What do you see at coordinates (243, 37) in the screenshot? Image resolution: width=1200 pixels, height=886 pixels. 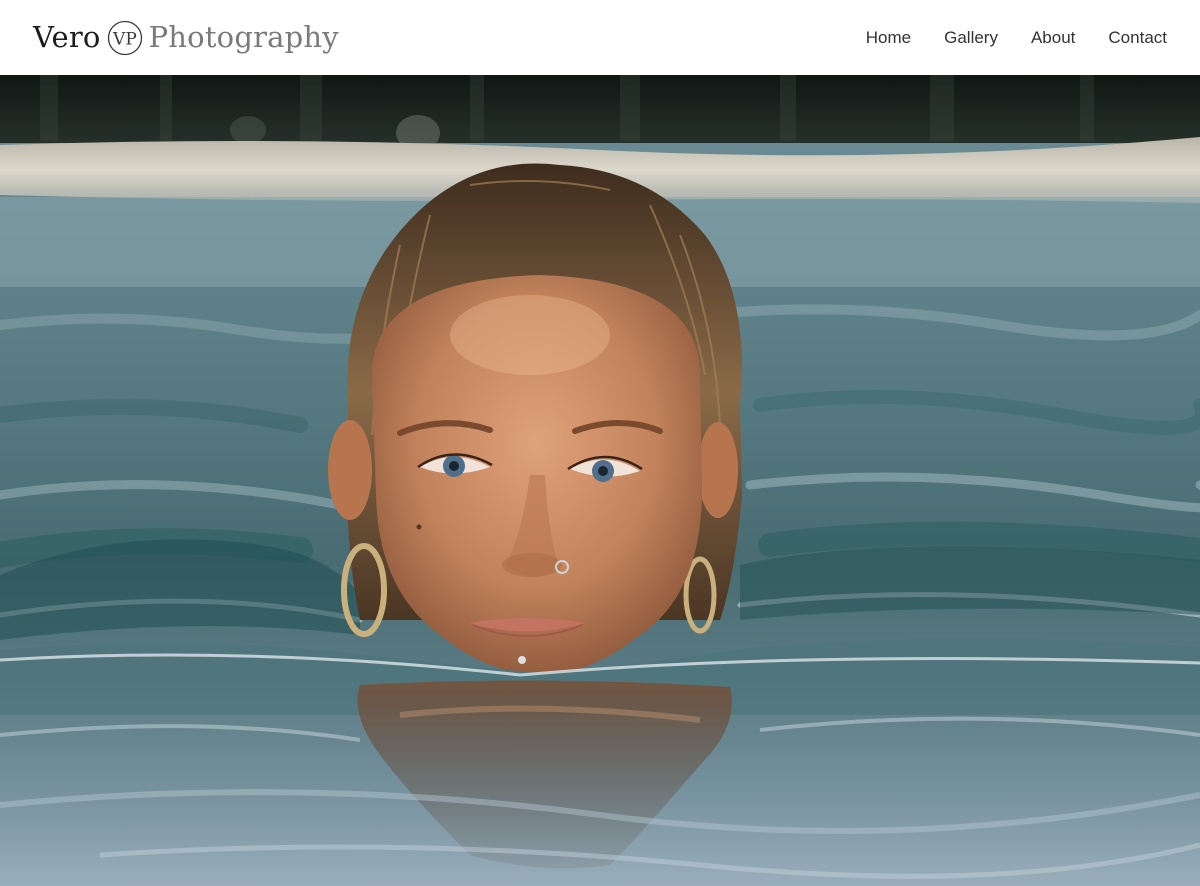 I see `brand-second-word: Photography` at bounding box center [243, 37].